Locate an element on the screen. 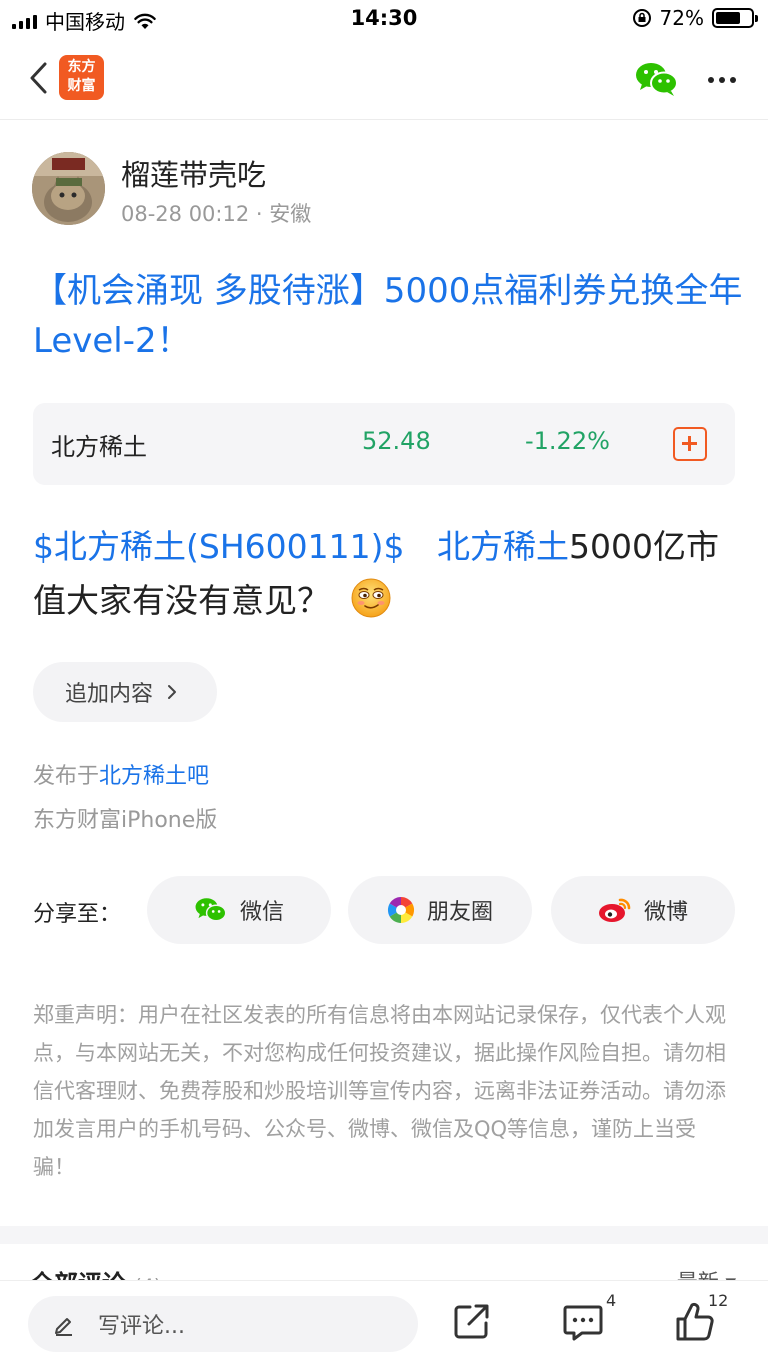 The width and height of the screenshot is (768, 1366). share-wechat-button: 微信 is located at coordinates (239, 910).